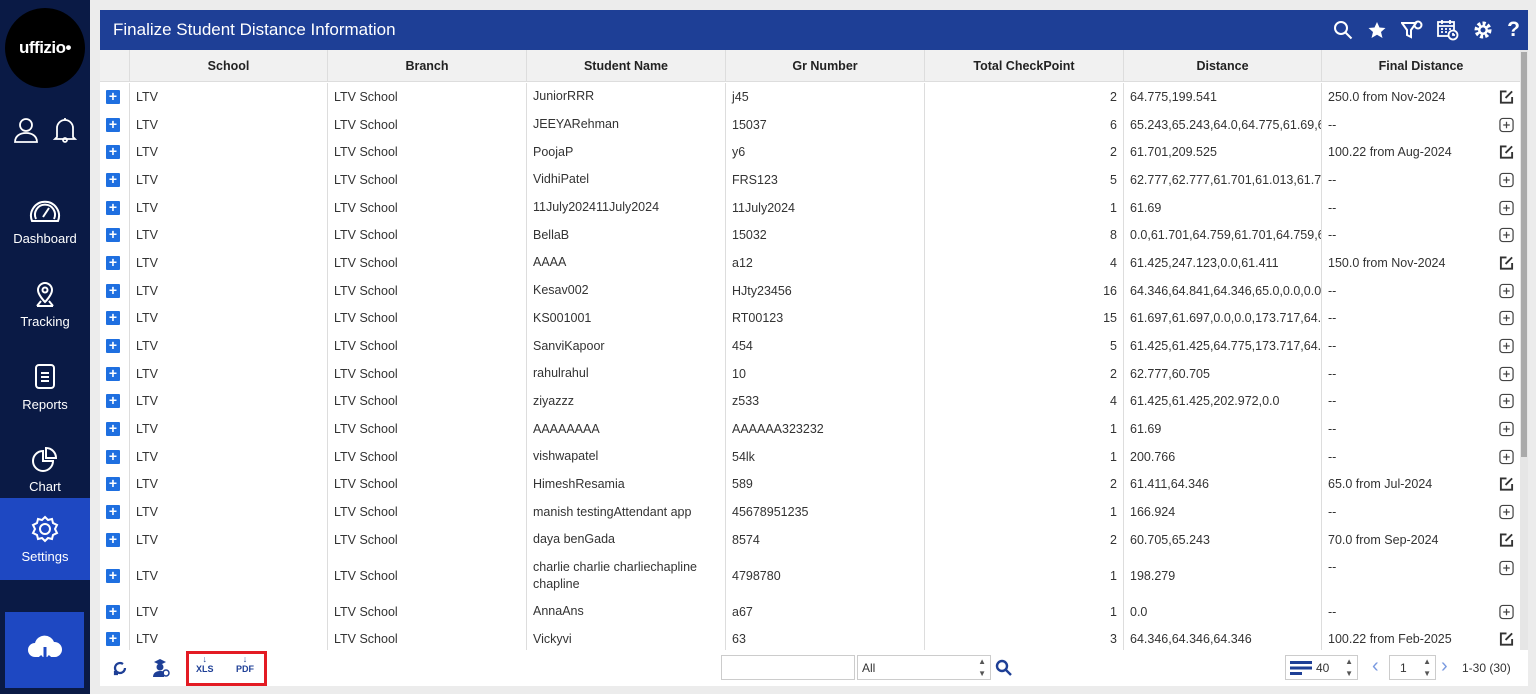 This screenshot has height=694, width=1536. What do you see at coordinates (45, 48) in the screenshot?
I see `logo: uffizio •` at bounding box center [45, 48].